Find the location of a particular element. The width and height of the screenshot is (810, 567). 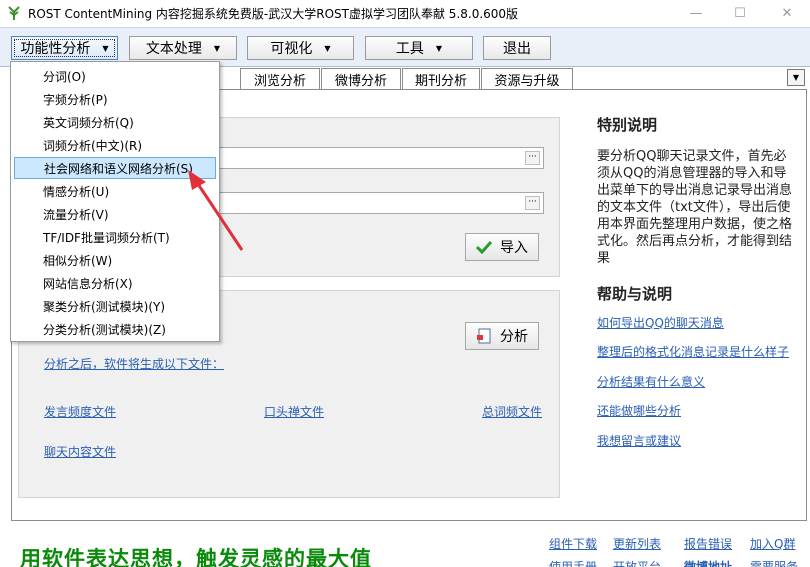

footer-link-service: 需要服务 is located at coordinates (774, 562).